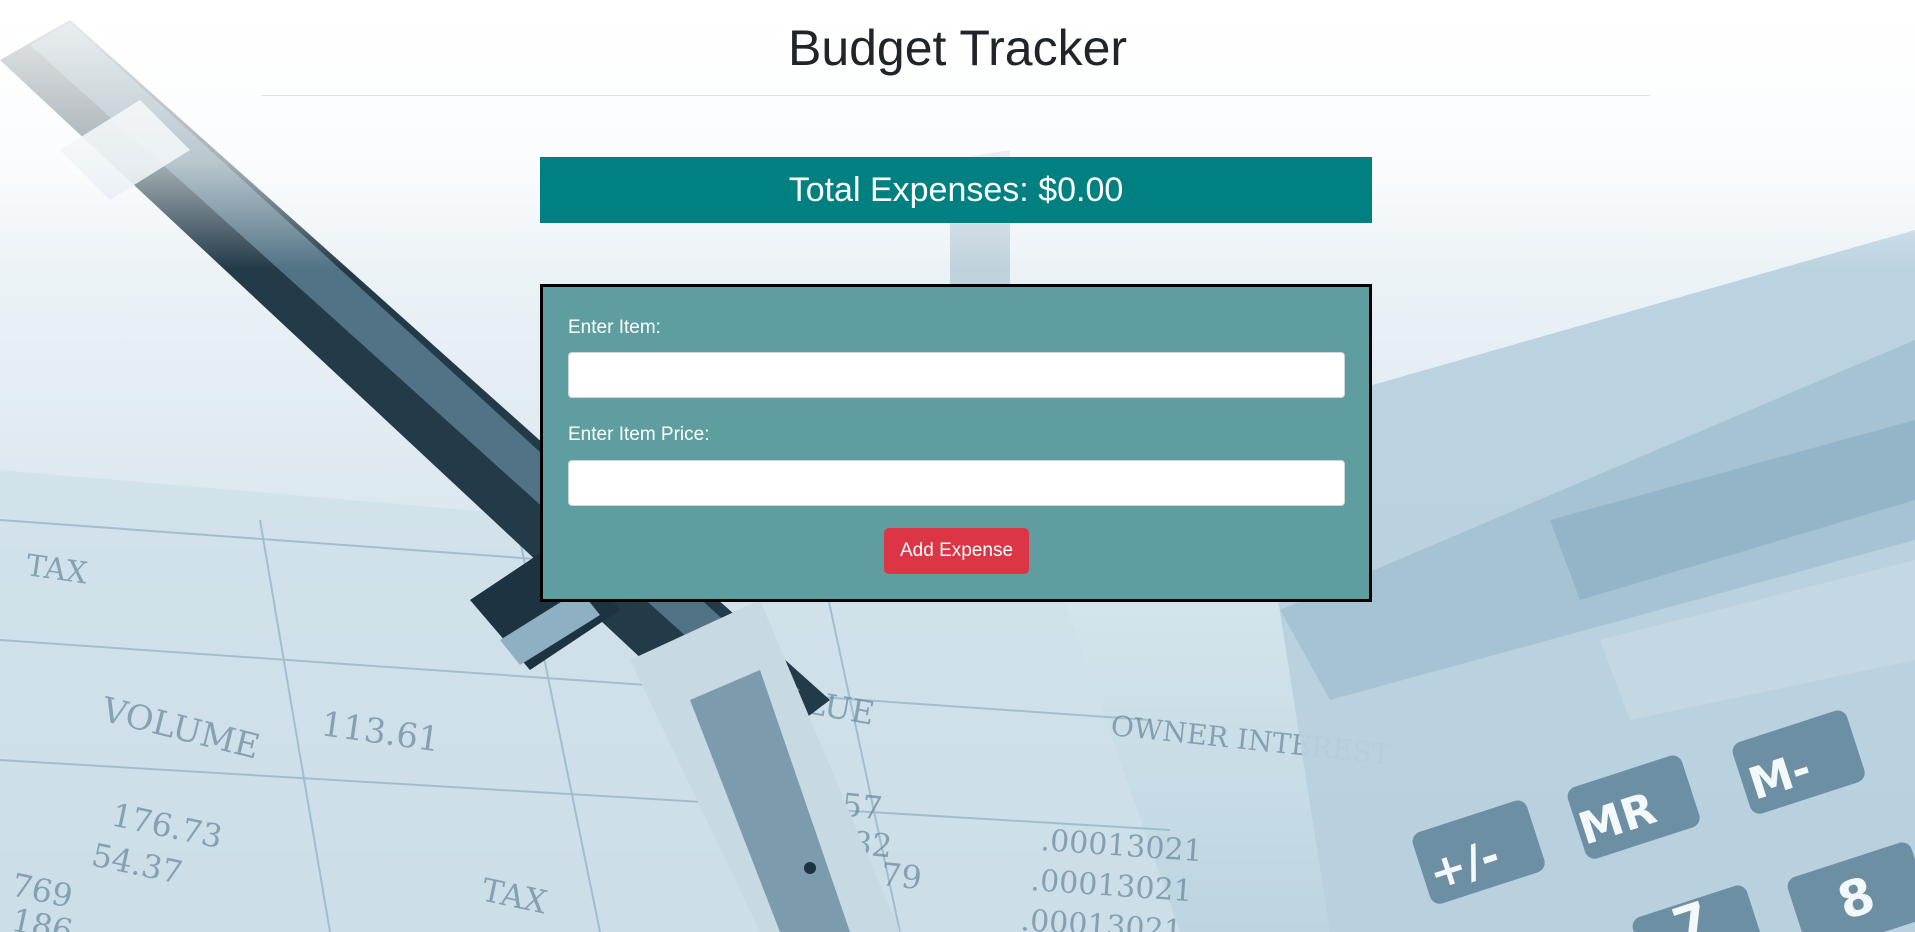 This screenshot has width=1915, height=932. Describe the element at coordinates (908, 189) in the screenshot. I see `total-expenses-label: Total Expenses:` at that location.